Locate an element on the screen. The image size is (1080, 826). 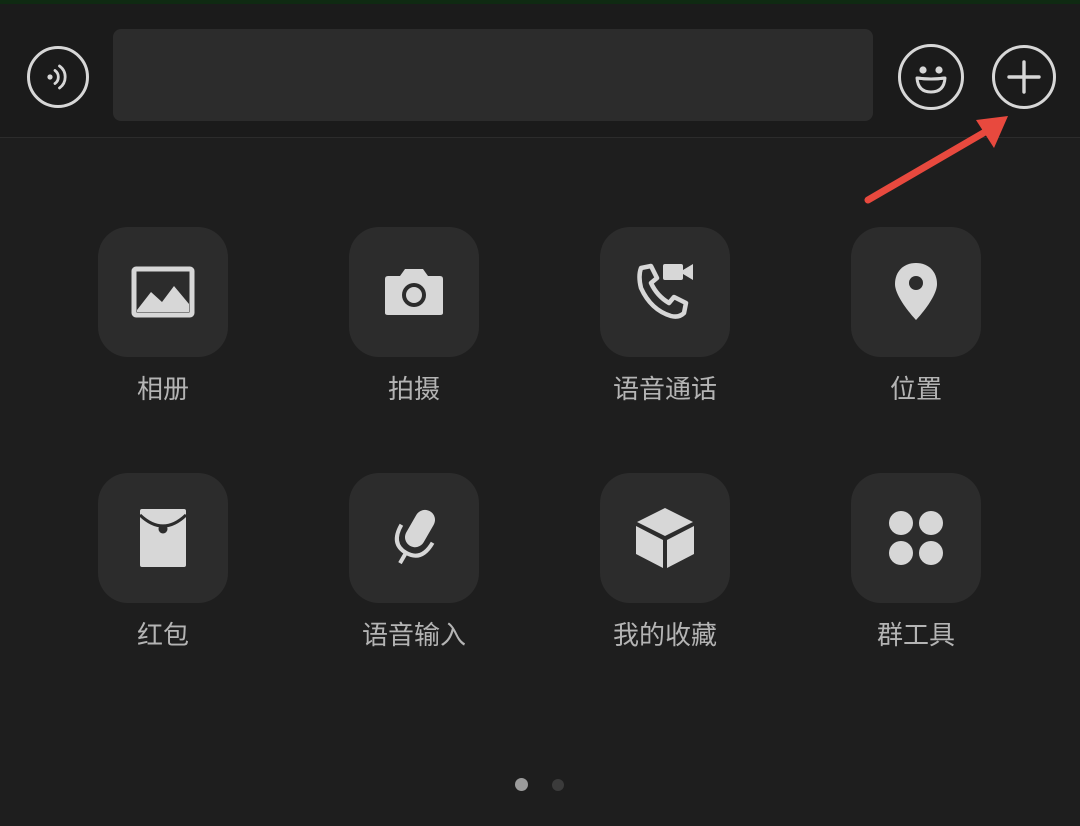
tile-call: 语音通话 is located at coordinates (662, 327).